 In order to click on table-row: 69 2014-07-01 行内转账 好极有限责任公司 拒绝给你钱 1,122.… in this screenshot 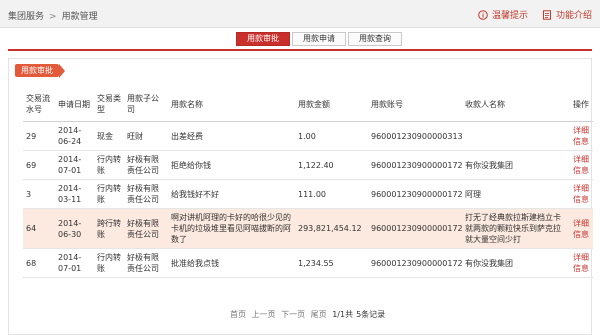, I will do `click(308, 165)`.